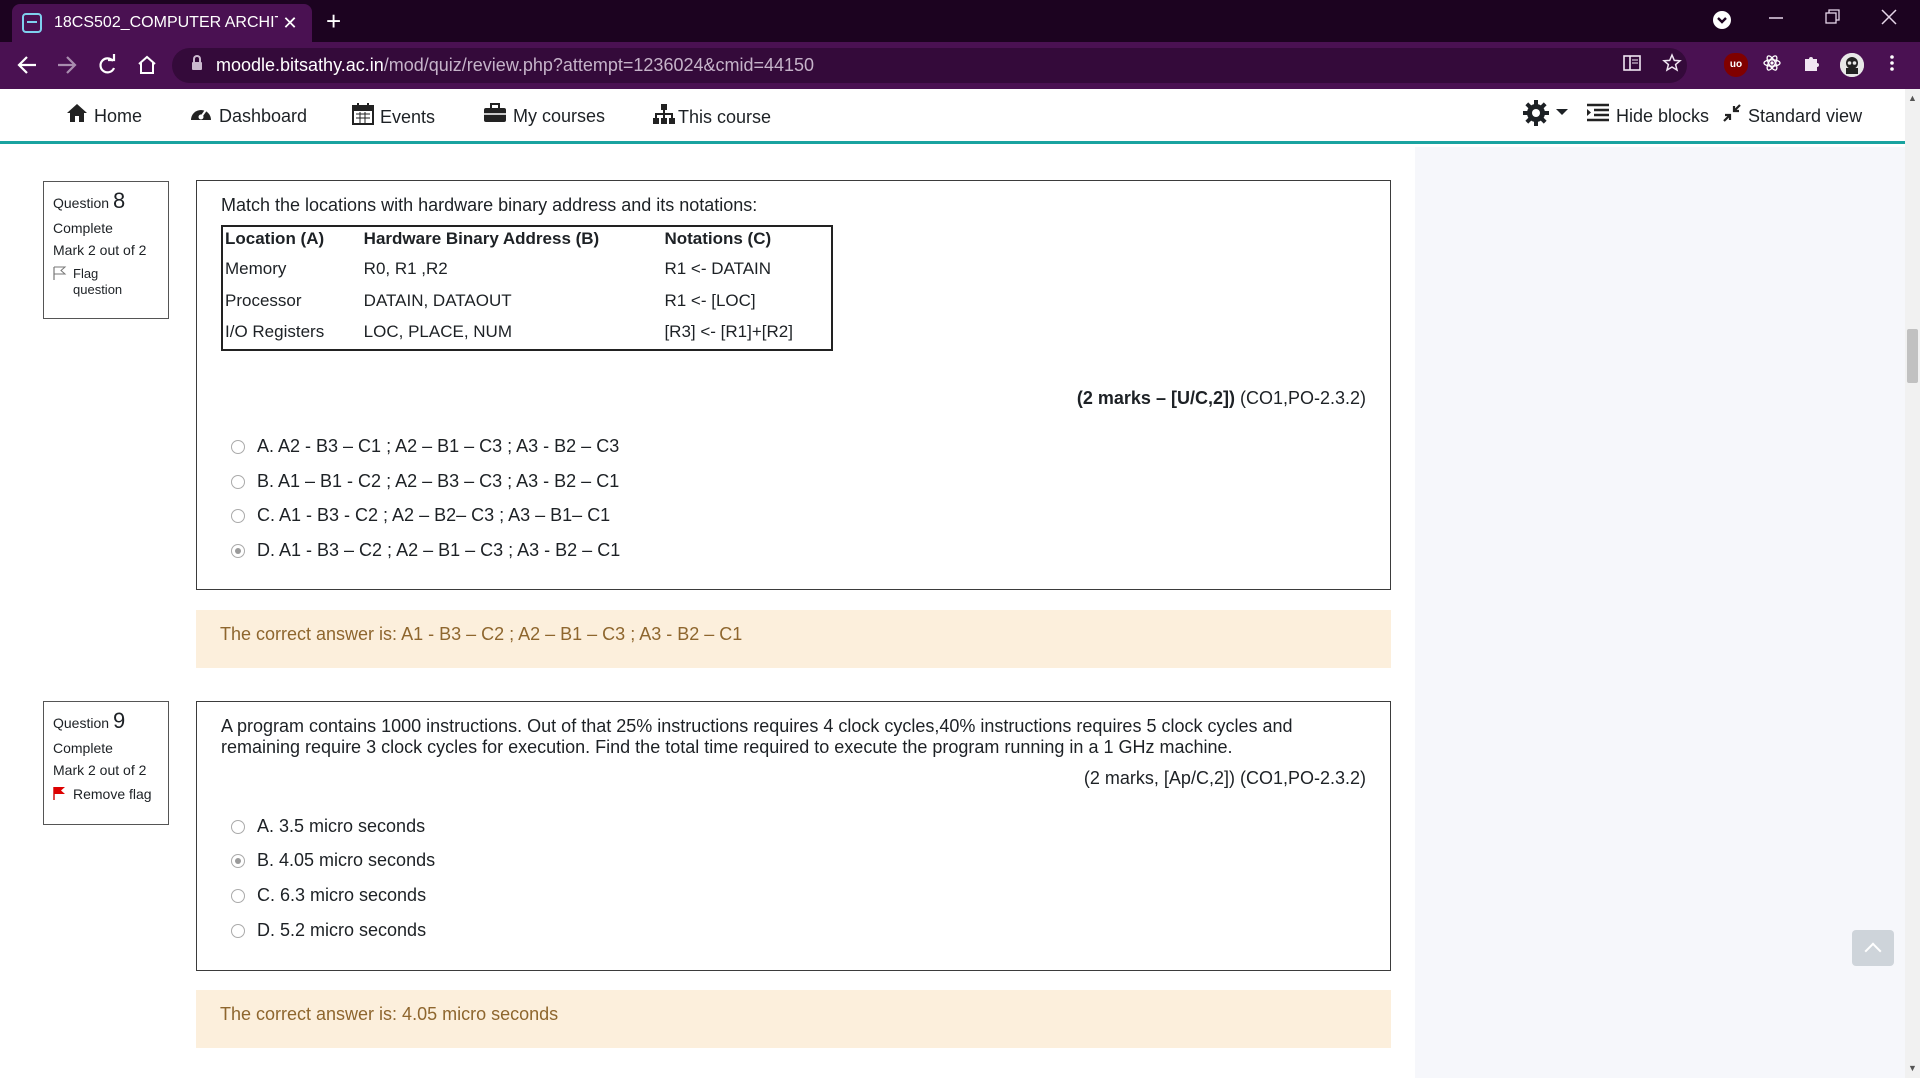  What do you see at coordinates (1632, 65) in the screenshot?
I see `reading-mode-icon` at bounding box center [1632, 65].